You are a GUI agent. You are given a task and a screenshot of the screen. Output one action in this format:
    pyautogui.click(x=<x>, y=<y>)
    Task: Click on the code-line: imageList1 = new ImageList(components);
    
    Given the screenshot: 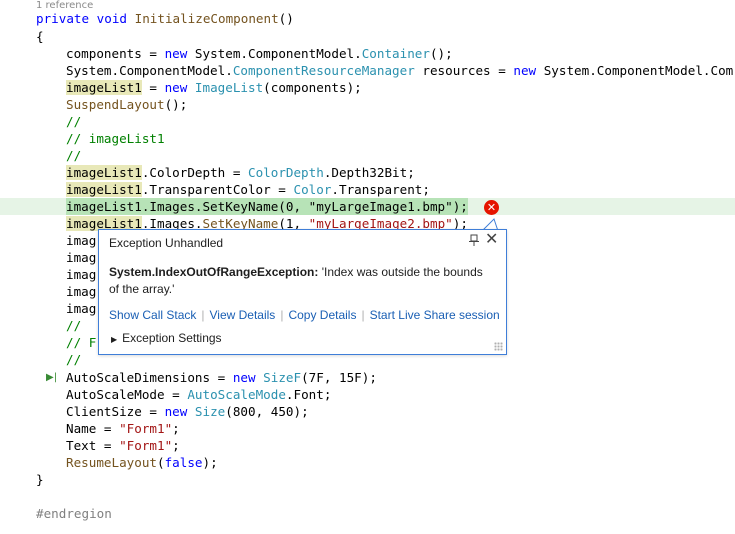 What is the action you would take?
    pyautogui.click(x=214, y=87)
    